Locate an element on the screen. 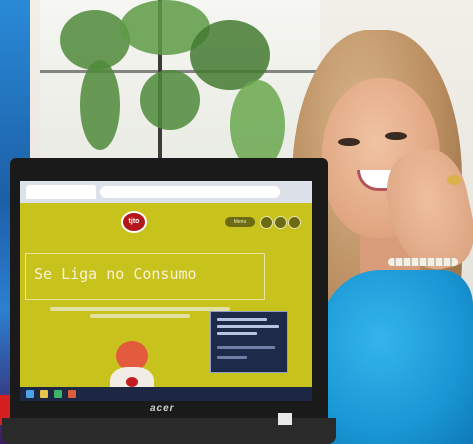  windows-taskbar is located at coordinates (166, 394).